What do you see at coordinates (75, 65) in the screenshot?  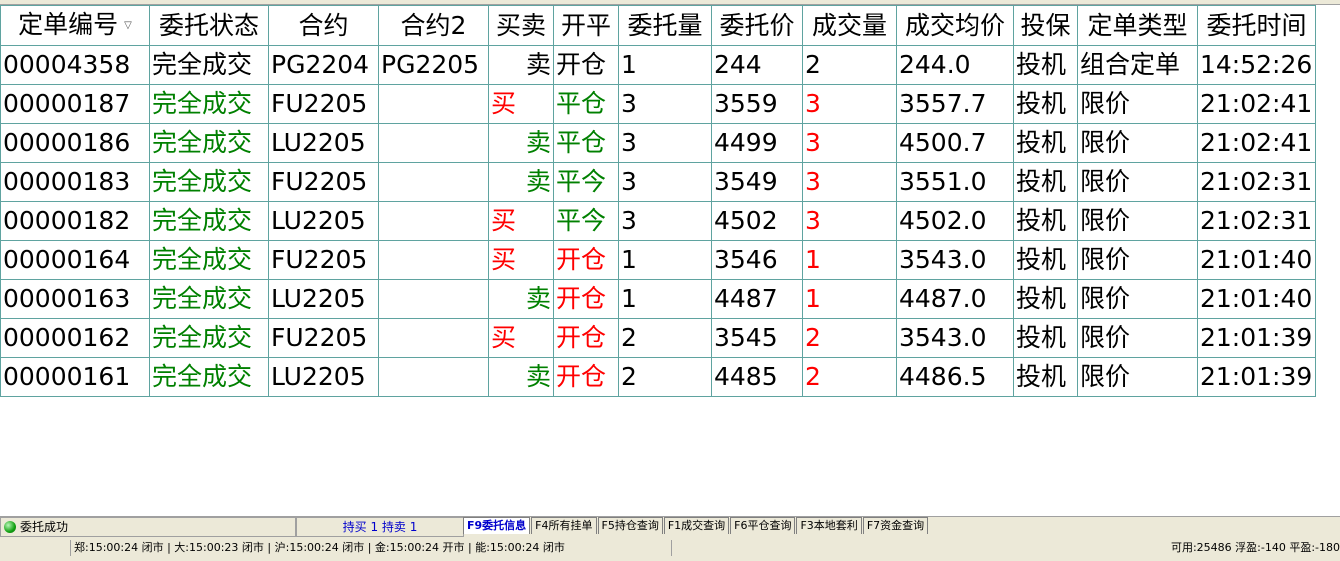 I see `order-id-cell: 00004358` at bounding box center [75, 65].